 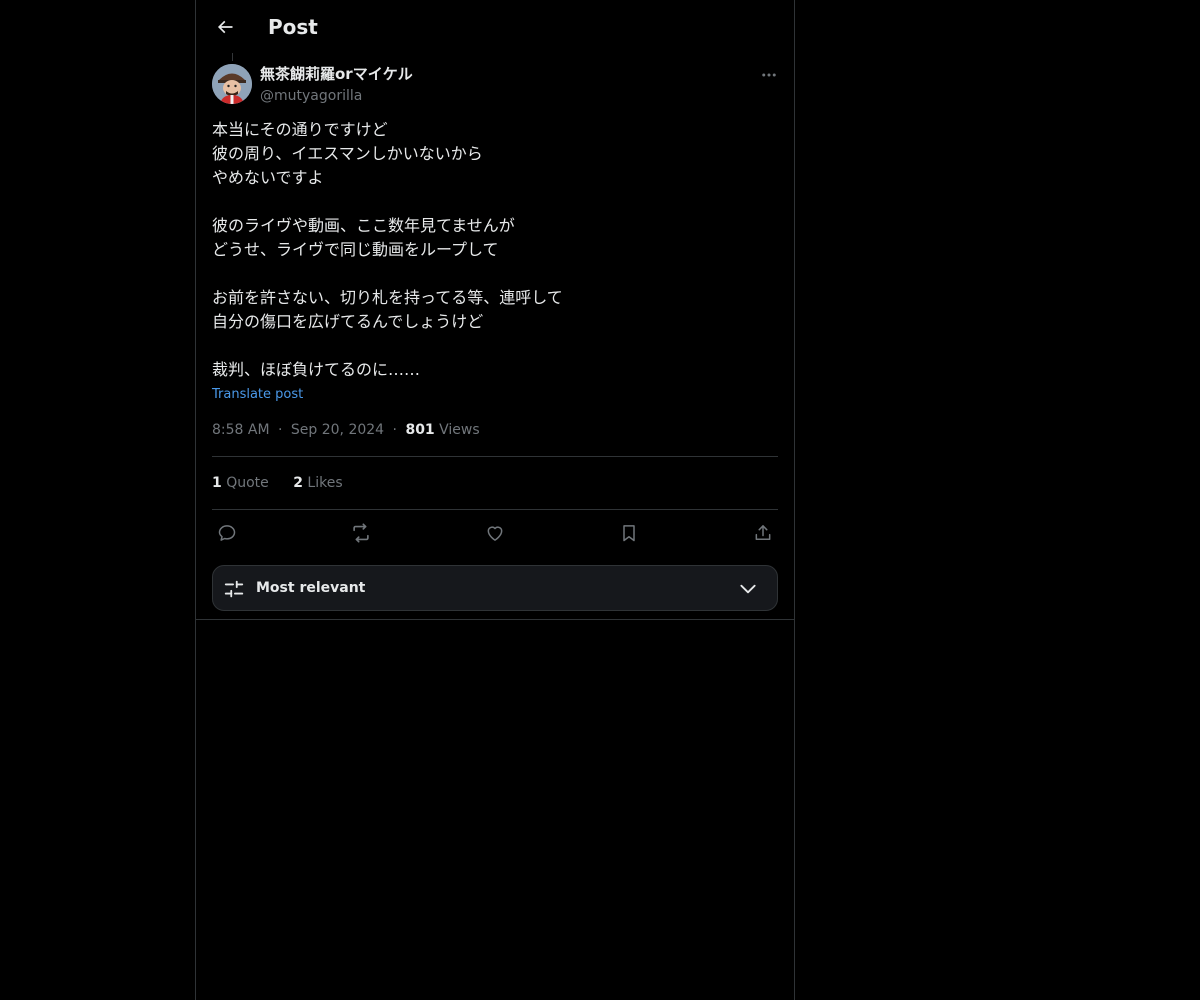 I want to click on post-meta: 8:58 AM · Sep 20, 2024 · 801 Views, so click(x=346, y=430).